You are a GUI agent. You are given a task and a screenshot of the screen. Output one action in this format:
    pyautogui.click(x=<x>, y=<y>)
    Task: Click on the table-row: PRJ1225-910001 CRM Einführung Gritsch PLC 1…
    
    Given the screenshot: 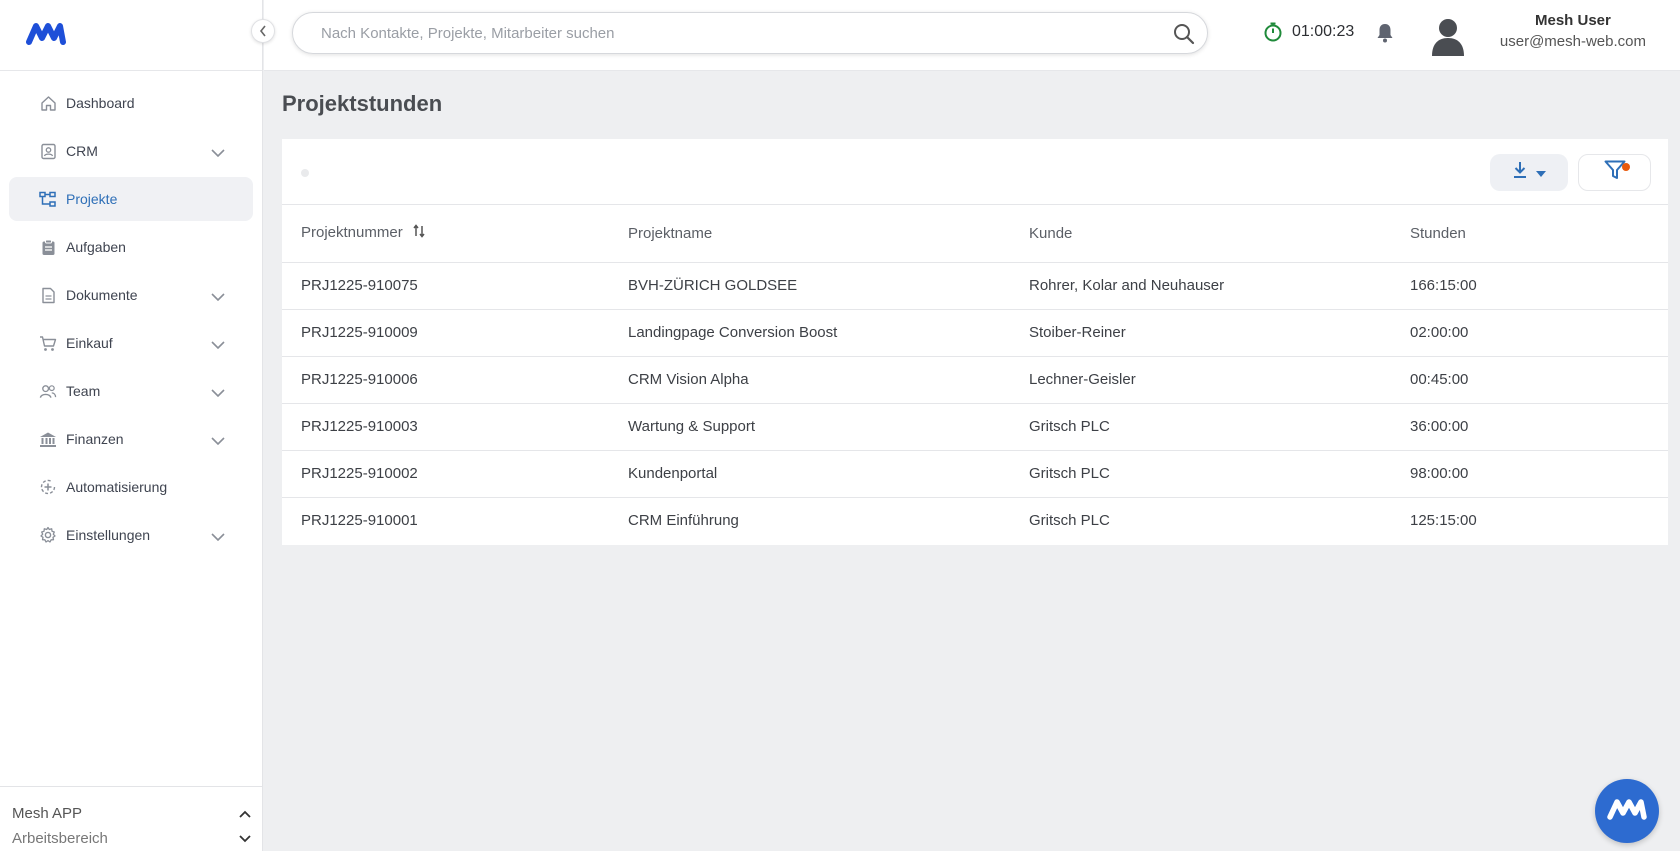 What is the action you would take?
    pyautogui.click(x=975, y=520)
    